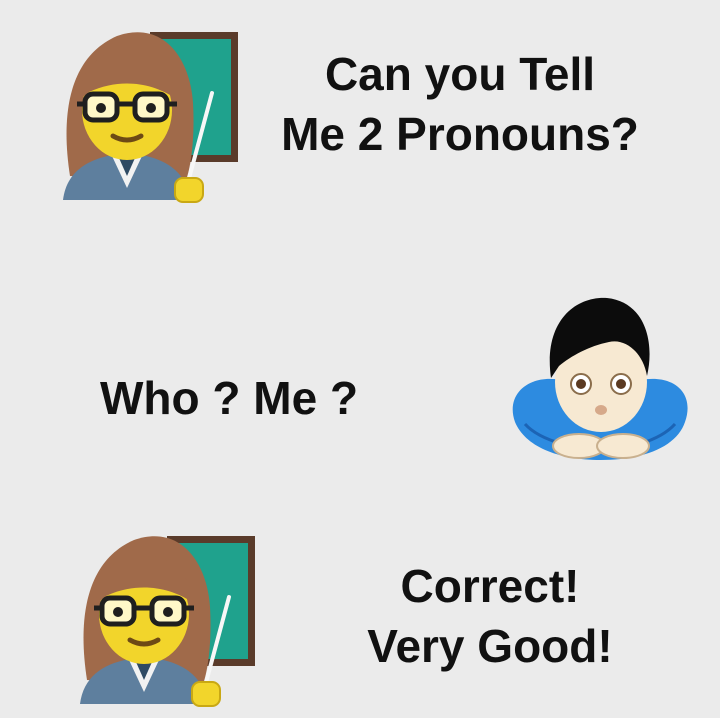  I want to click on teacher-question-caption: Can you Tell Me 2 Pronouns?, so click(460, 104).